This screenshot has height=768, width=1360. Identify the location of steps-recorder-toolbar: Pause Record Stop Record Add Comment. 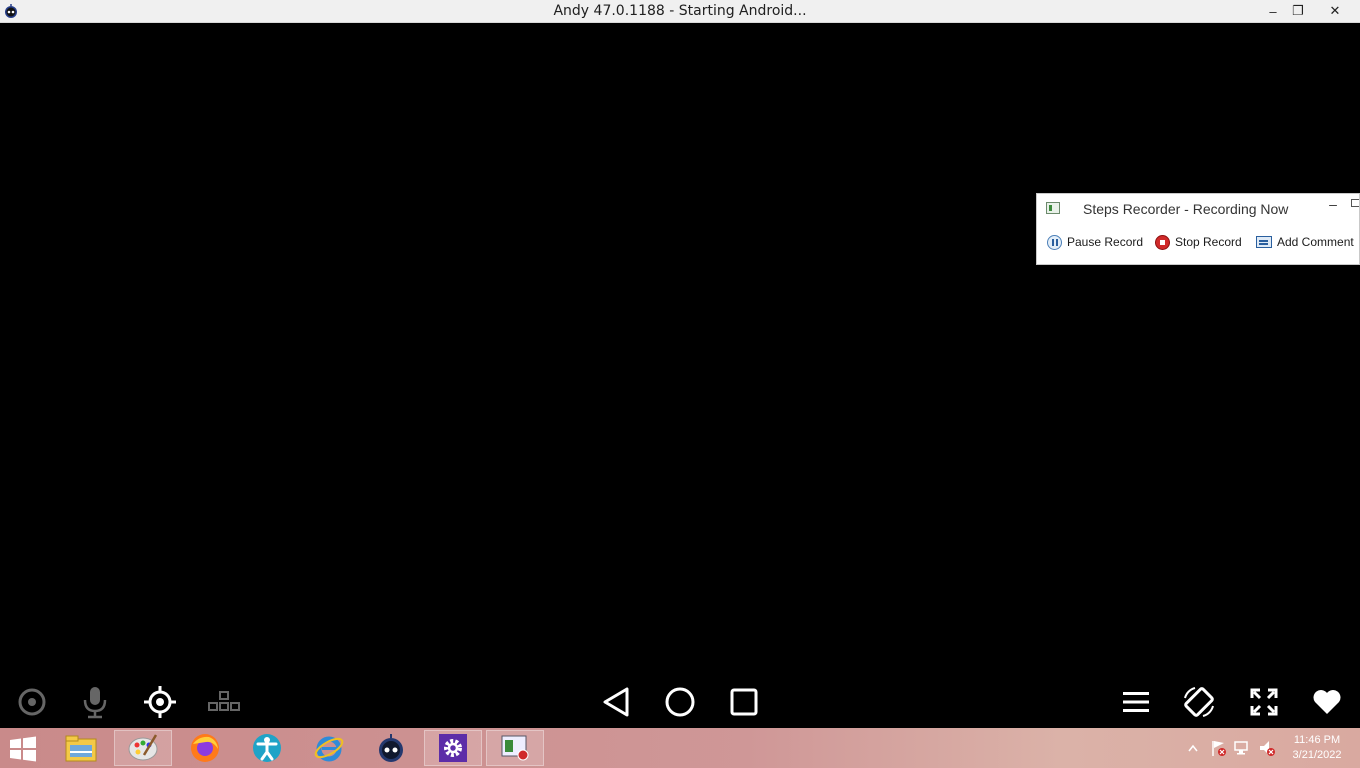
(1198, 243).